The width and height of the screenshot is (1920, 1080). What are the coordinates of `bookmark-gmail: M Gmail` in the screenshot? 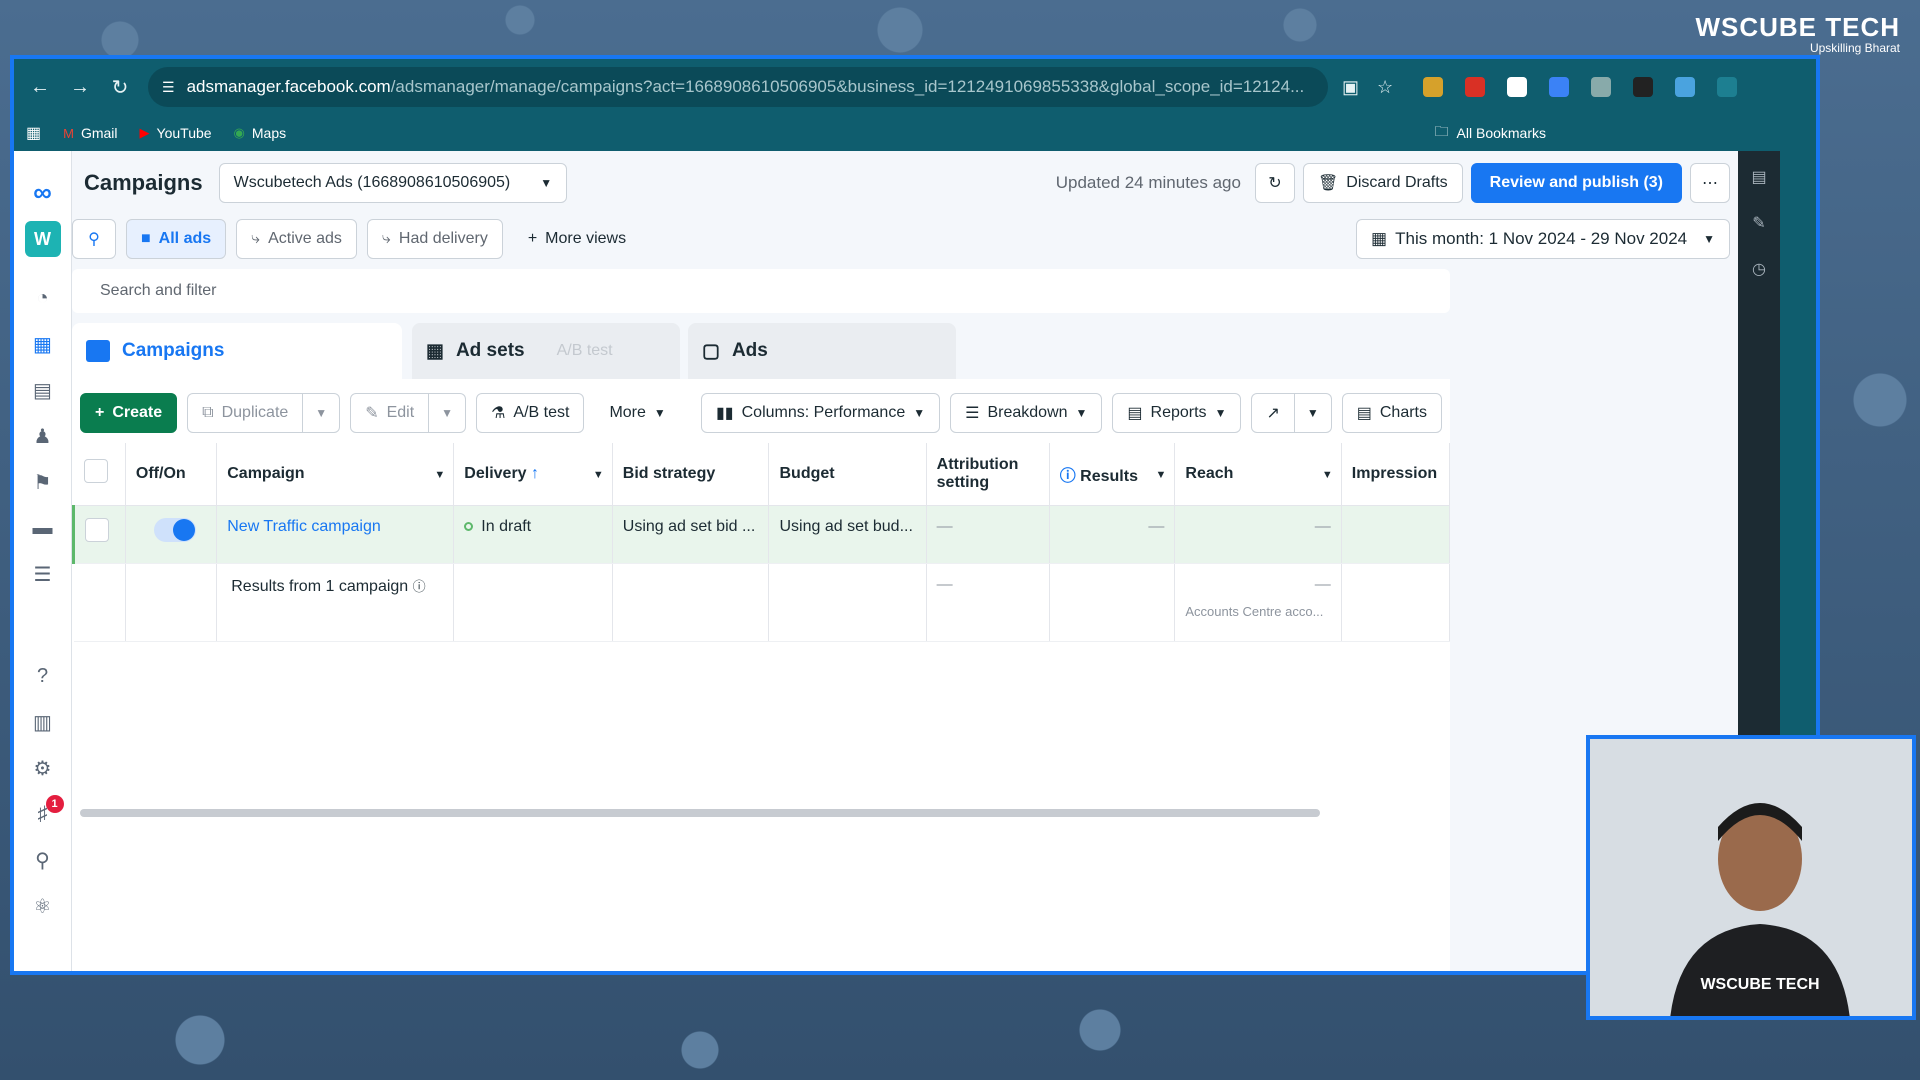 It's located at (90, 133).